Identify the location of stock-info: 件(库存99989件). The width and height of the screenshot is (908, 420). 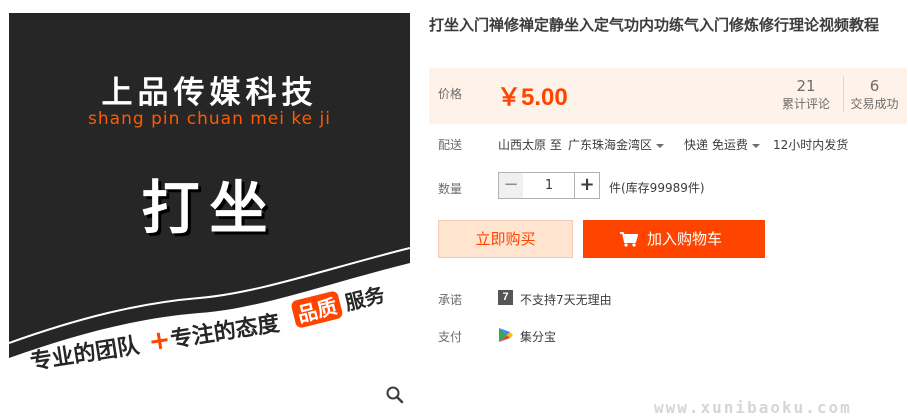
(657, 188).